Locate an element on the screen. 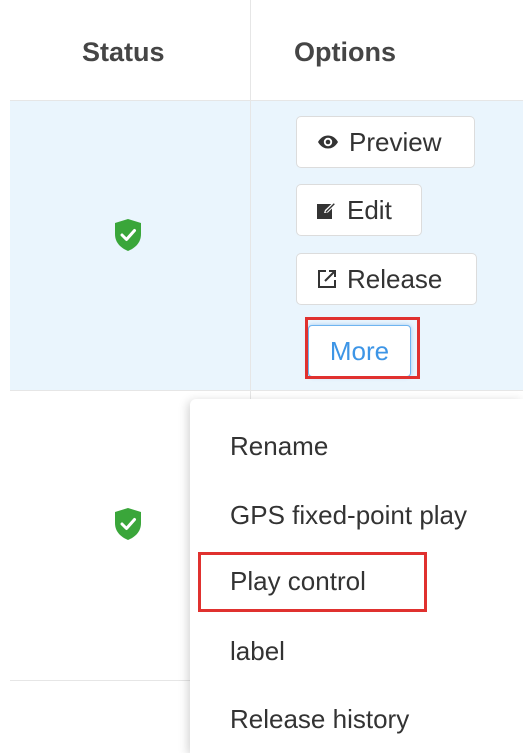 The image size is (523, 753). menu-item-release-history: Release history is located at coordinates (319, 719).